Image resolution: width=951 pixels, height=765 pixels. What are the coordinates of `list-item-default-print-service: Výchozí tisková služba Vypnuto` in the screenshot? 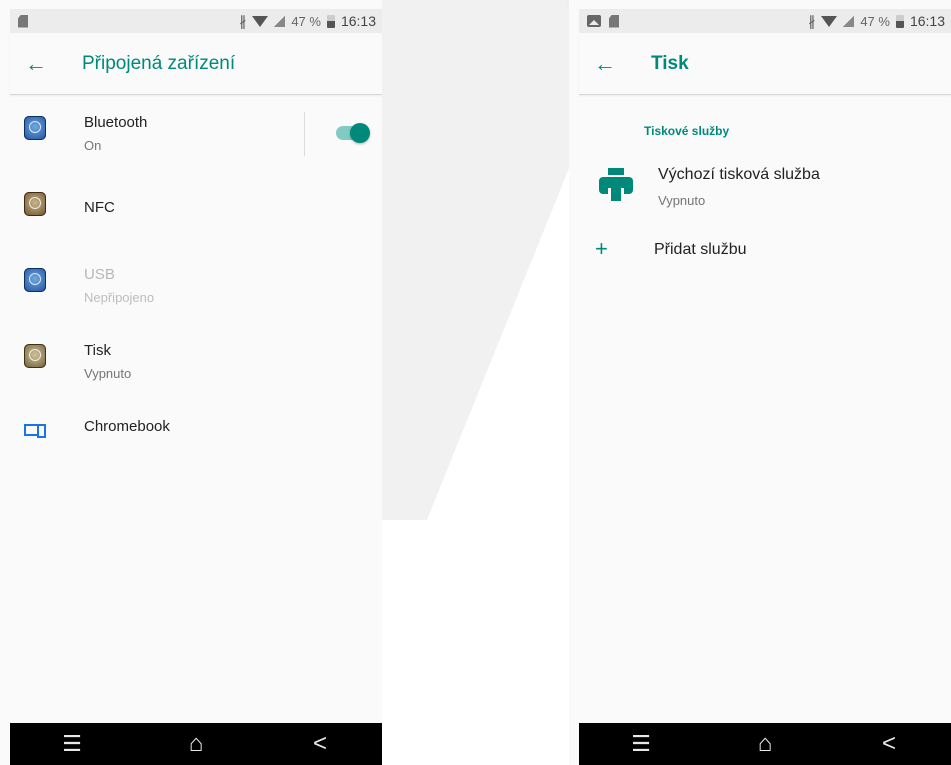 It's located at (764, 190).